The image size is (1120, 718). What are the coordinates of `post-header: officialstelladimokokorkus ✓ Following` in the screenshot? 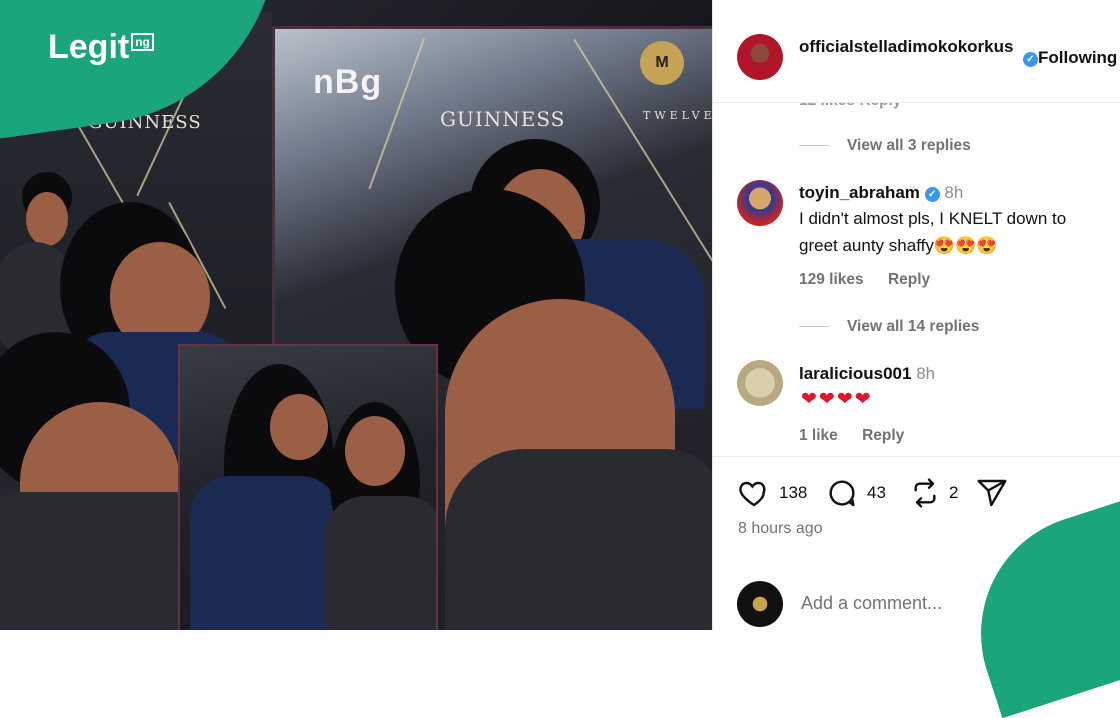 It's located at (916, 51).